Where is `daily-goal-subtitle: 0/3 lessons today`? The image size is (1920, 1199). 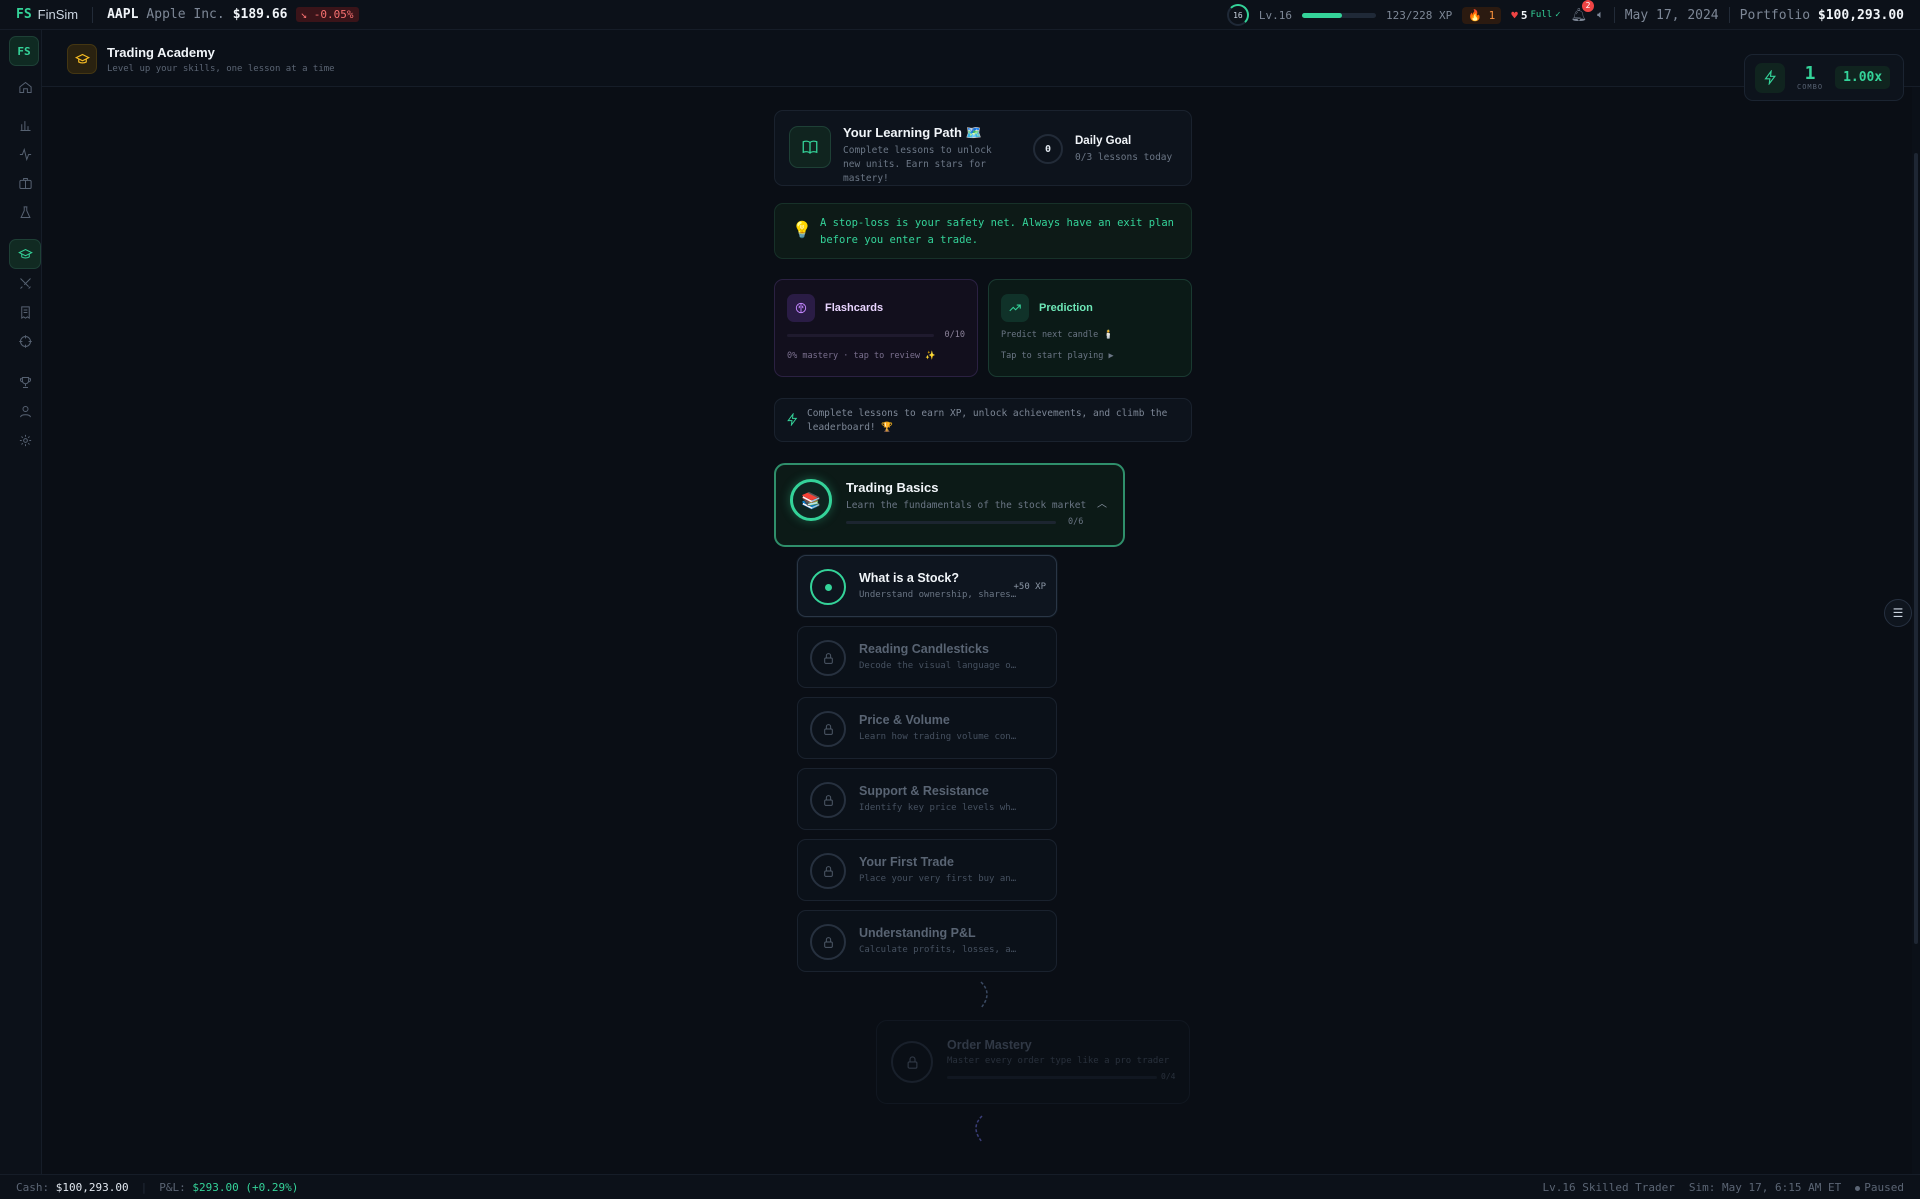
daily-goal-subtitle: 0/3 lessons today is located at coordinates (1124, 157).